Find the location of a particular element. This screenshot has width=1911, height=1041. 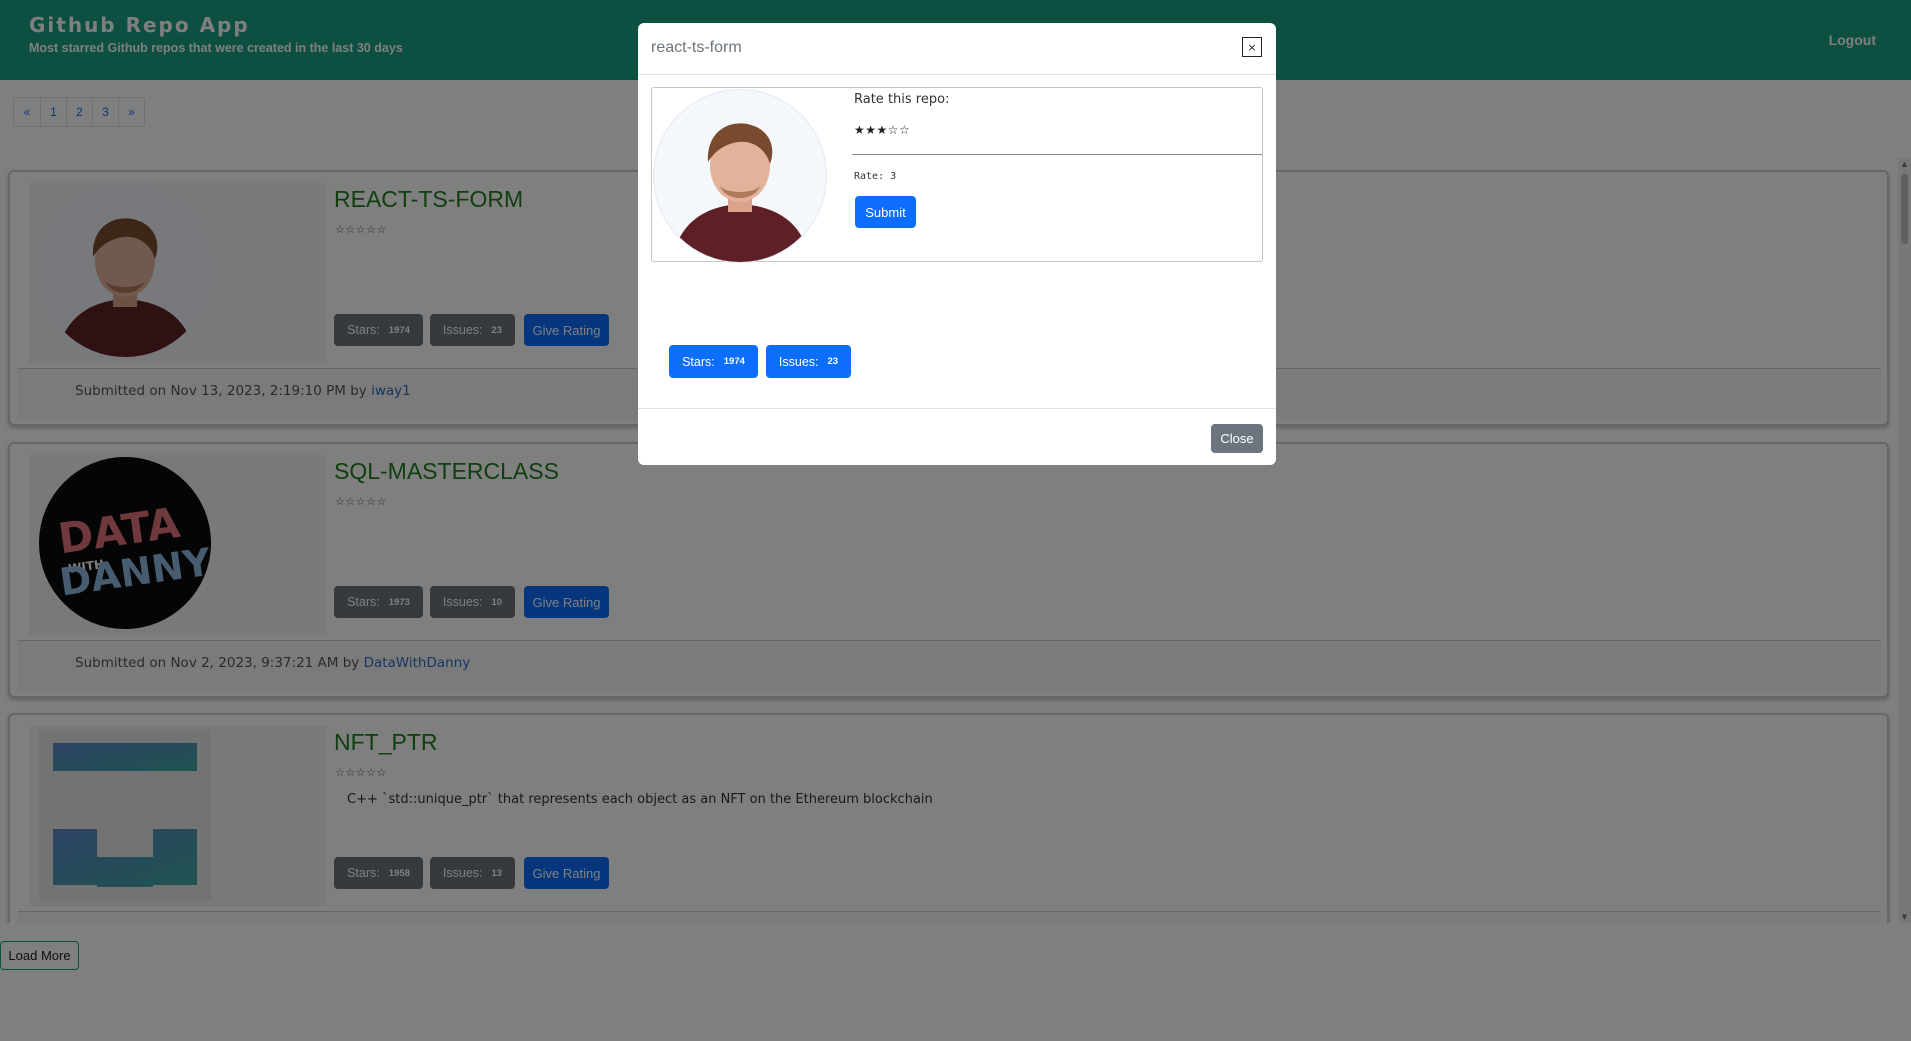

issues-label: Issues: is located at coordinates (798, 361).